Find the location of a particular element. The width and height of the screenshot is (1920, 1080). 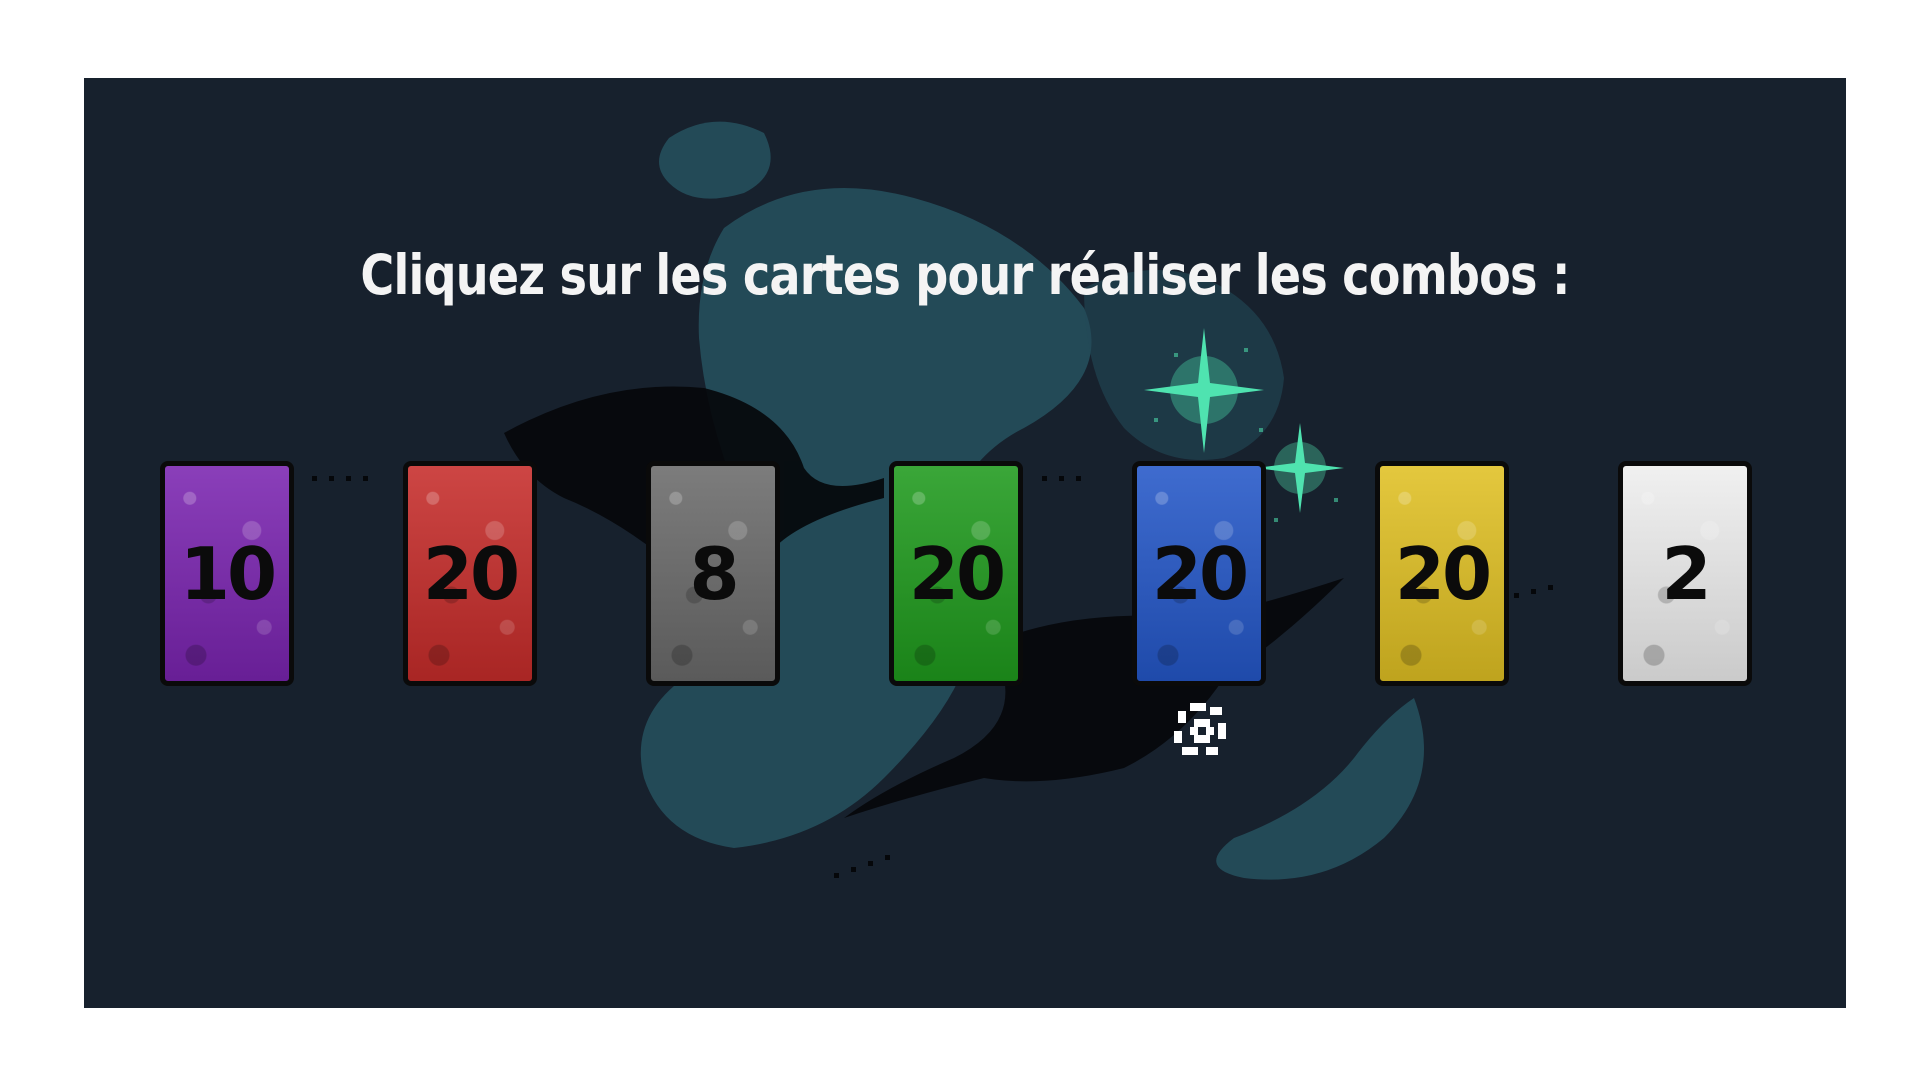

card-purple: 10 is located at coordinates (227, 573).